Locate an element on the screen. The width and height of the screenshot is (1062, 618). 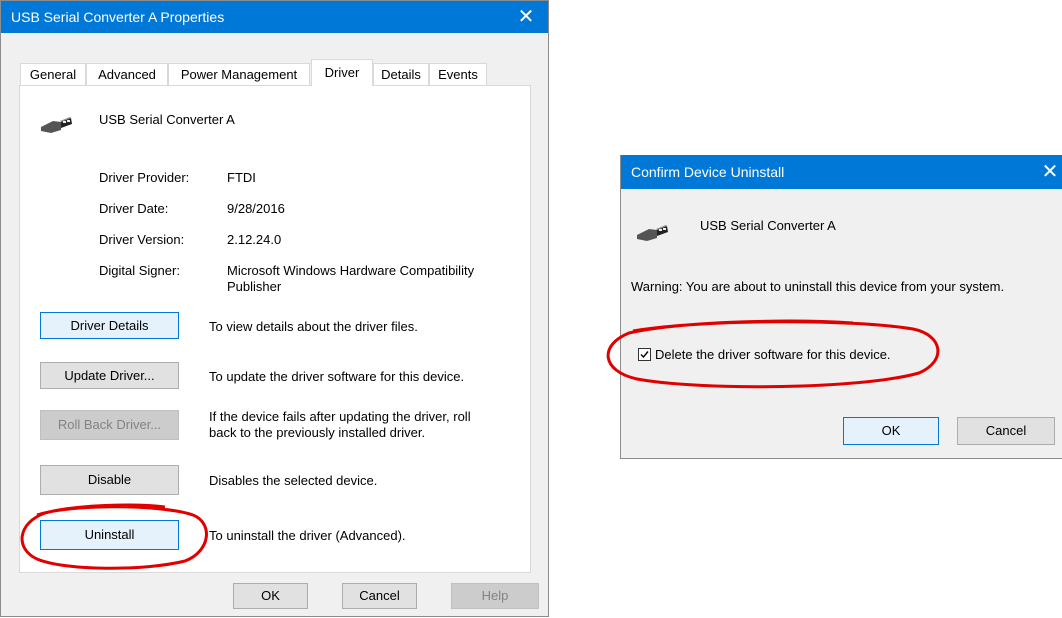
annotation-circle-uninstall is located at coordinates (114, 536).